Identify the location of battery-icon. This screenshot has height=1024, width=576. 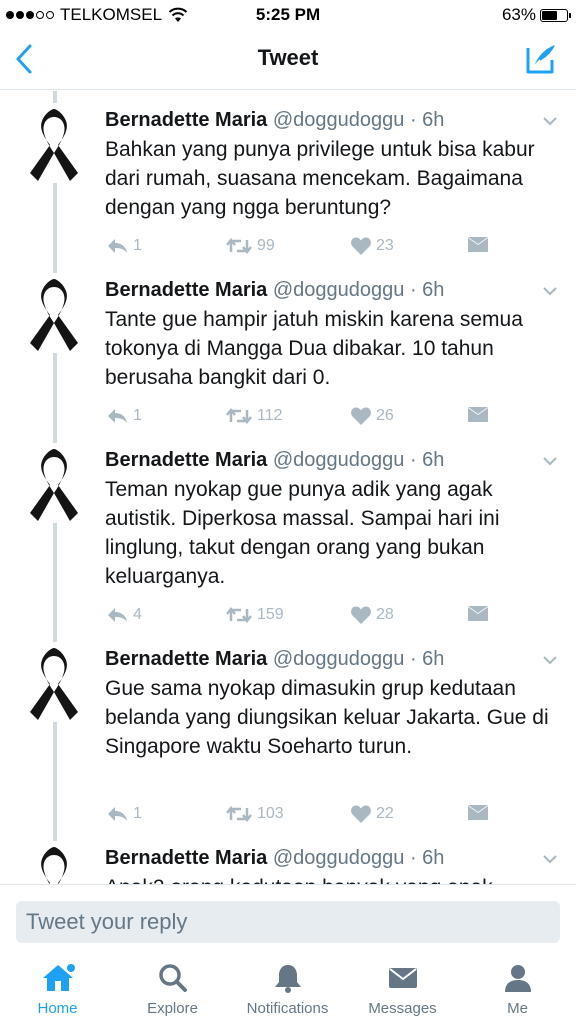
(555, 15).